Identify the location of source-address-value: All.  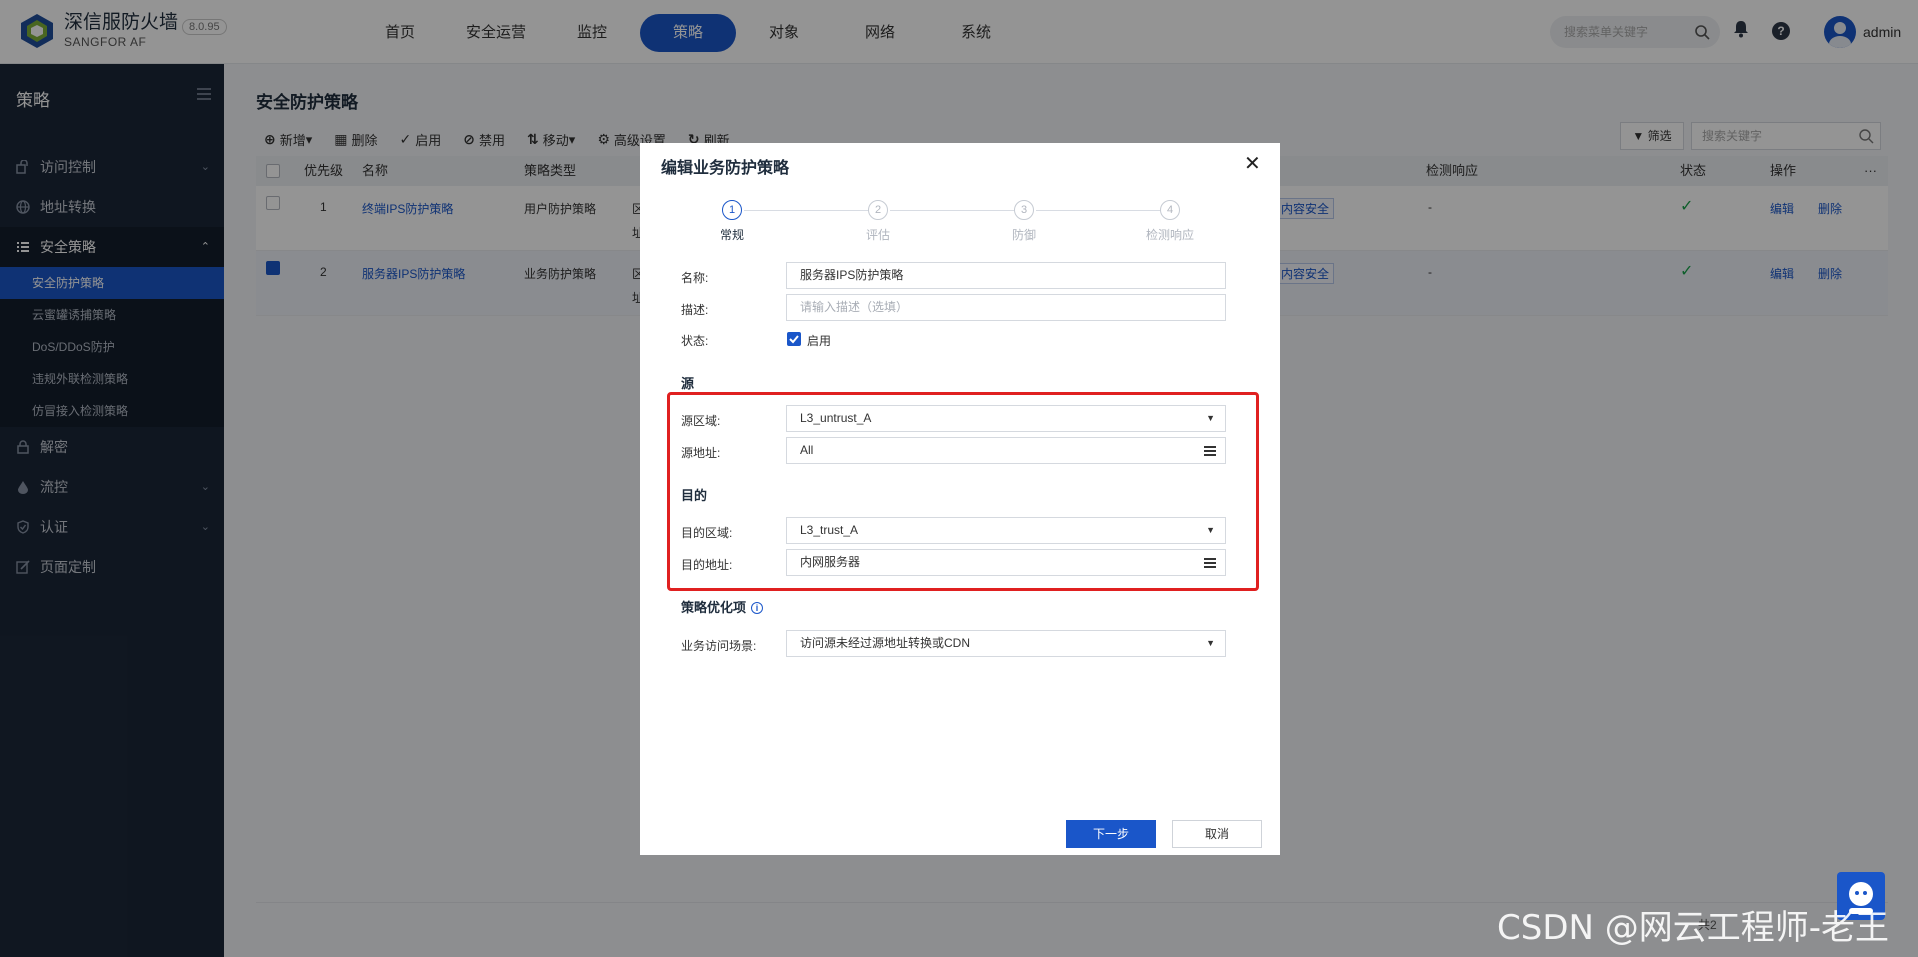
(807, 450).